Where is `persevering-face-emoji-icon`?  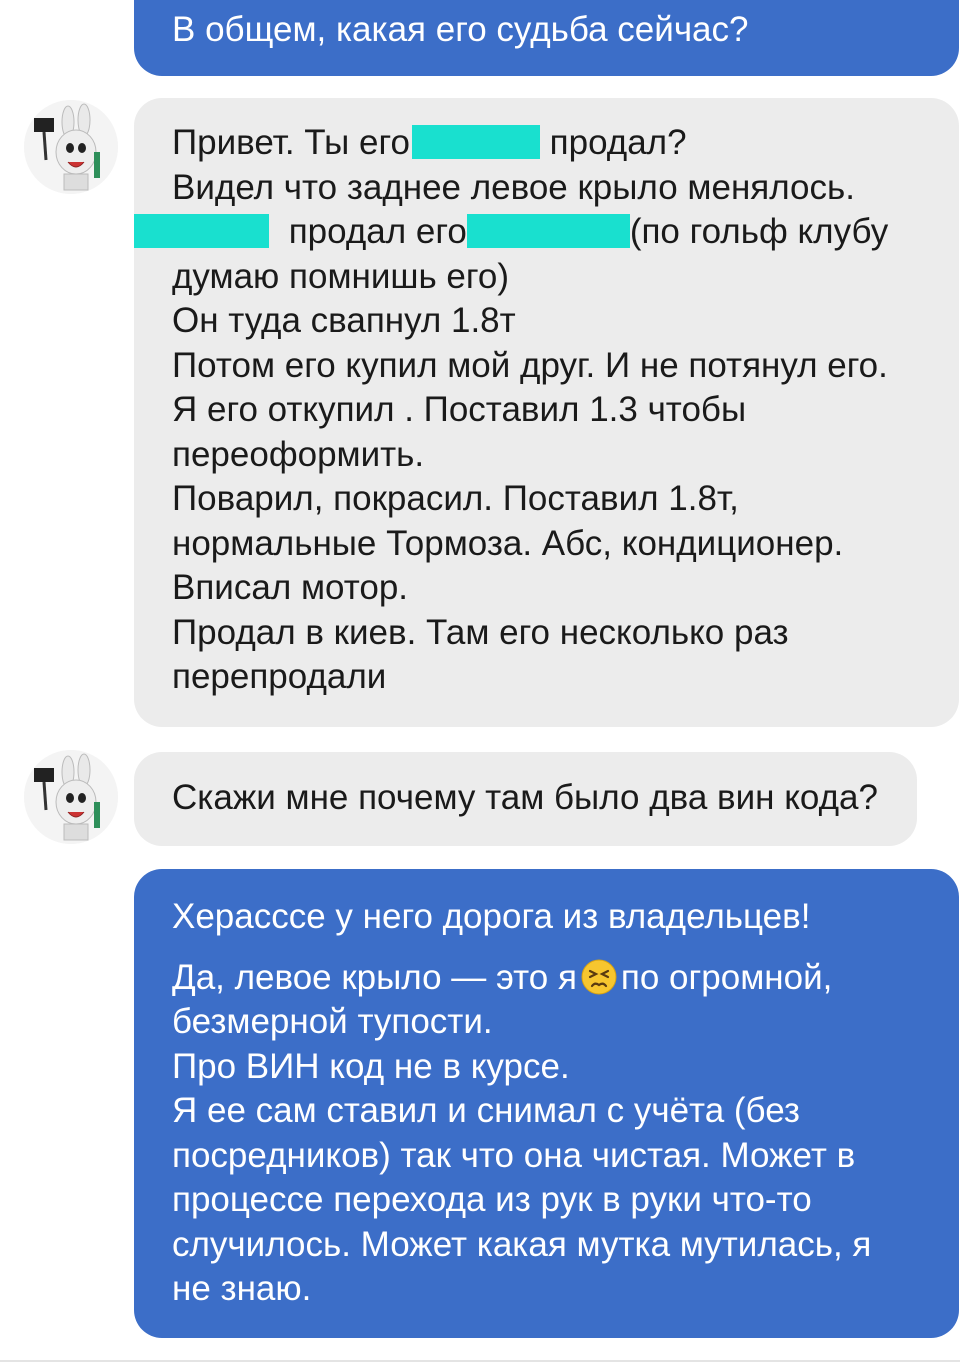 persevering-face-emoji-icon is located at coordinates (599, 976).